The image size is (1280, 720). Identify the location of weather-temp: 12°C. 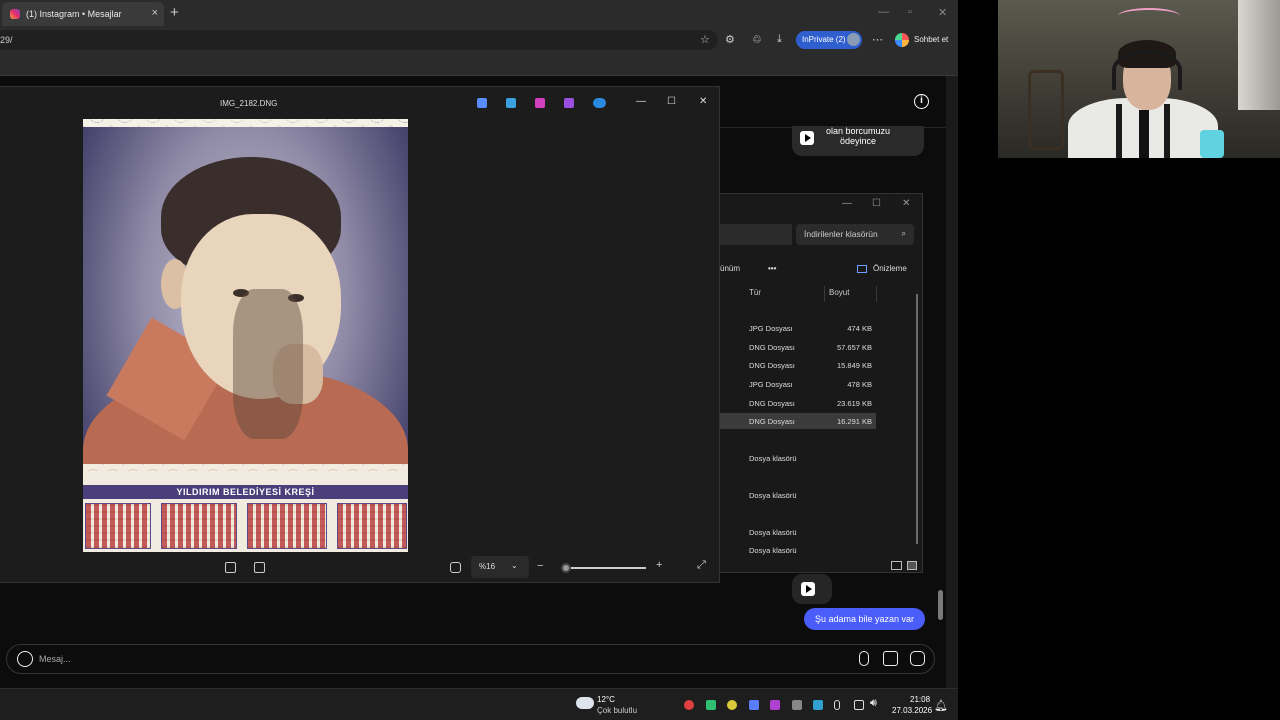
(606, 699).